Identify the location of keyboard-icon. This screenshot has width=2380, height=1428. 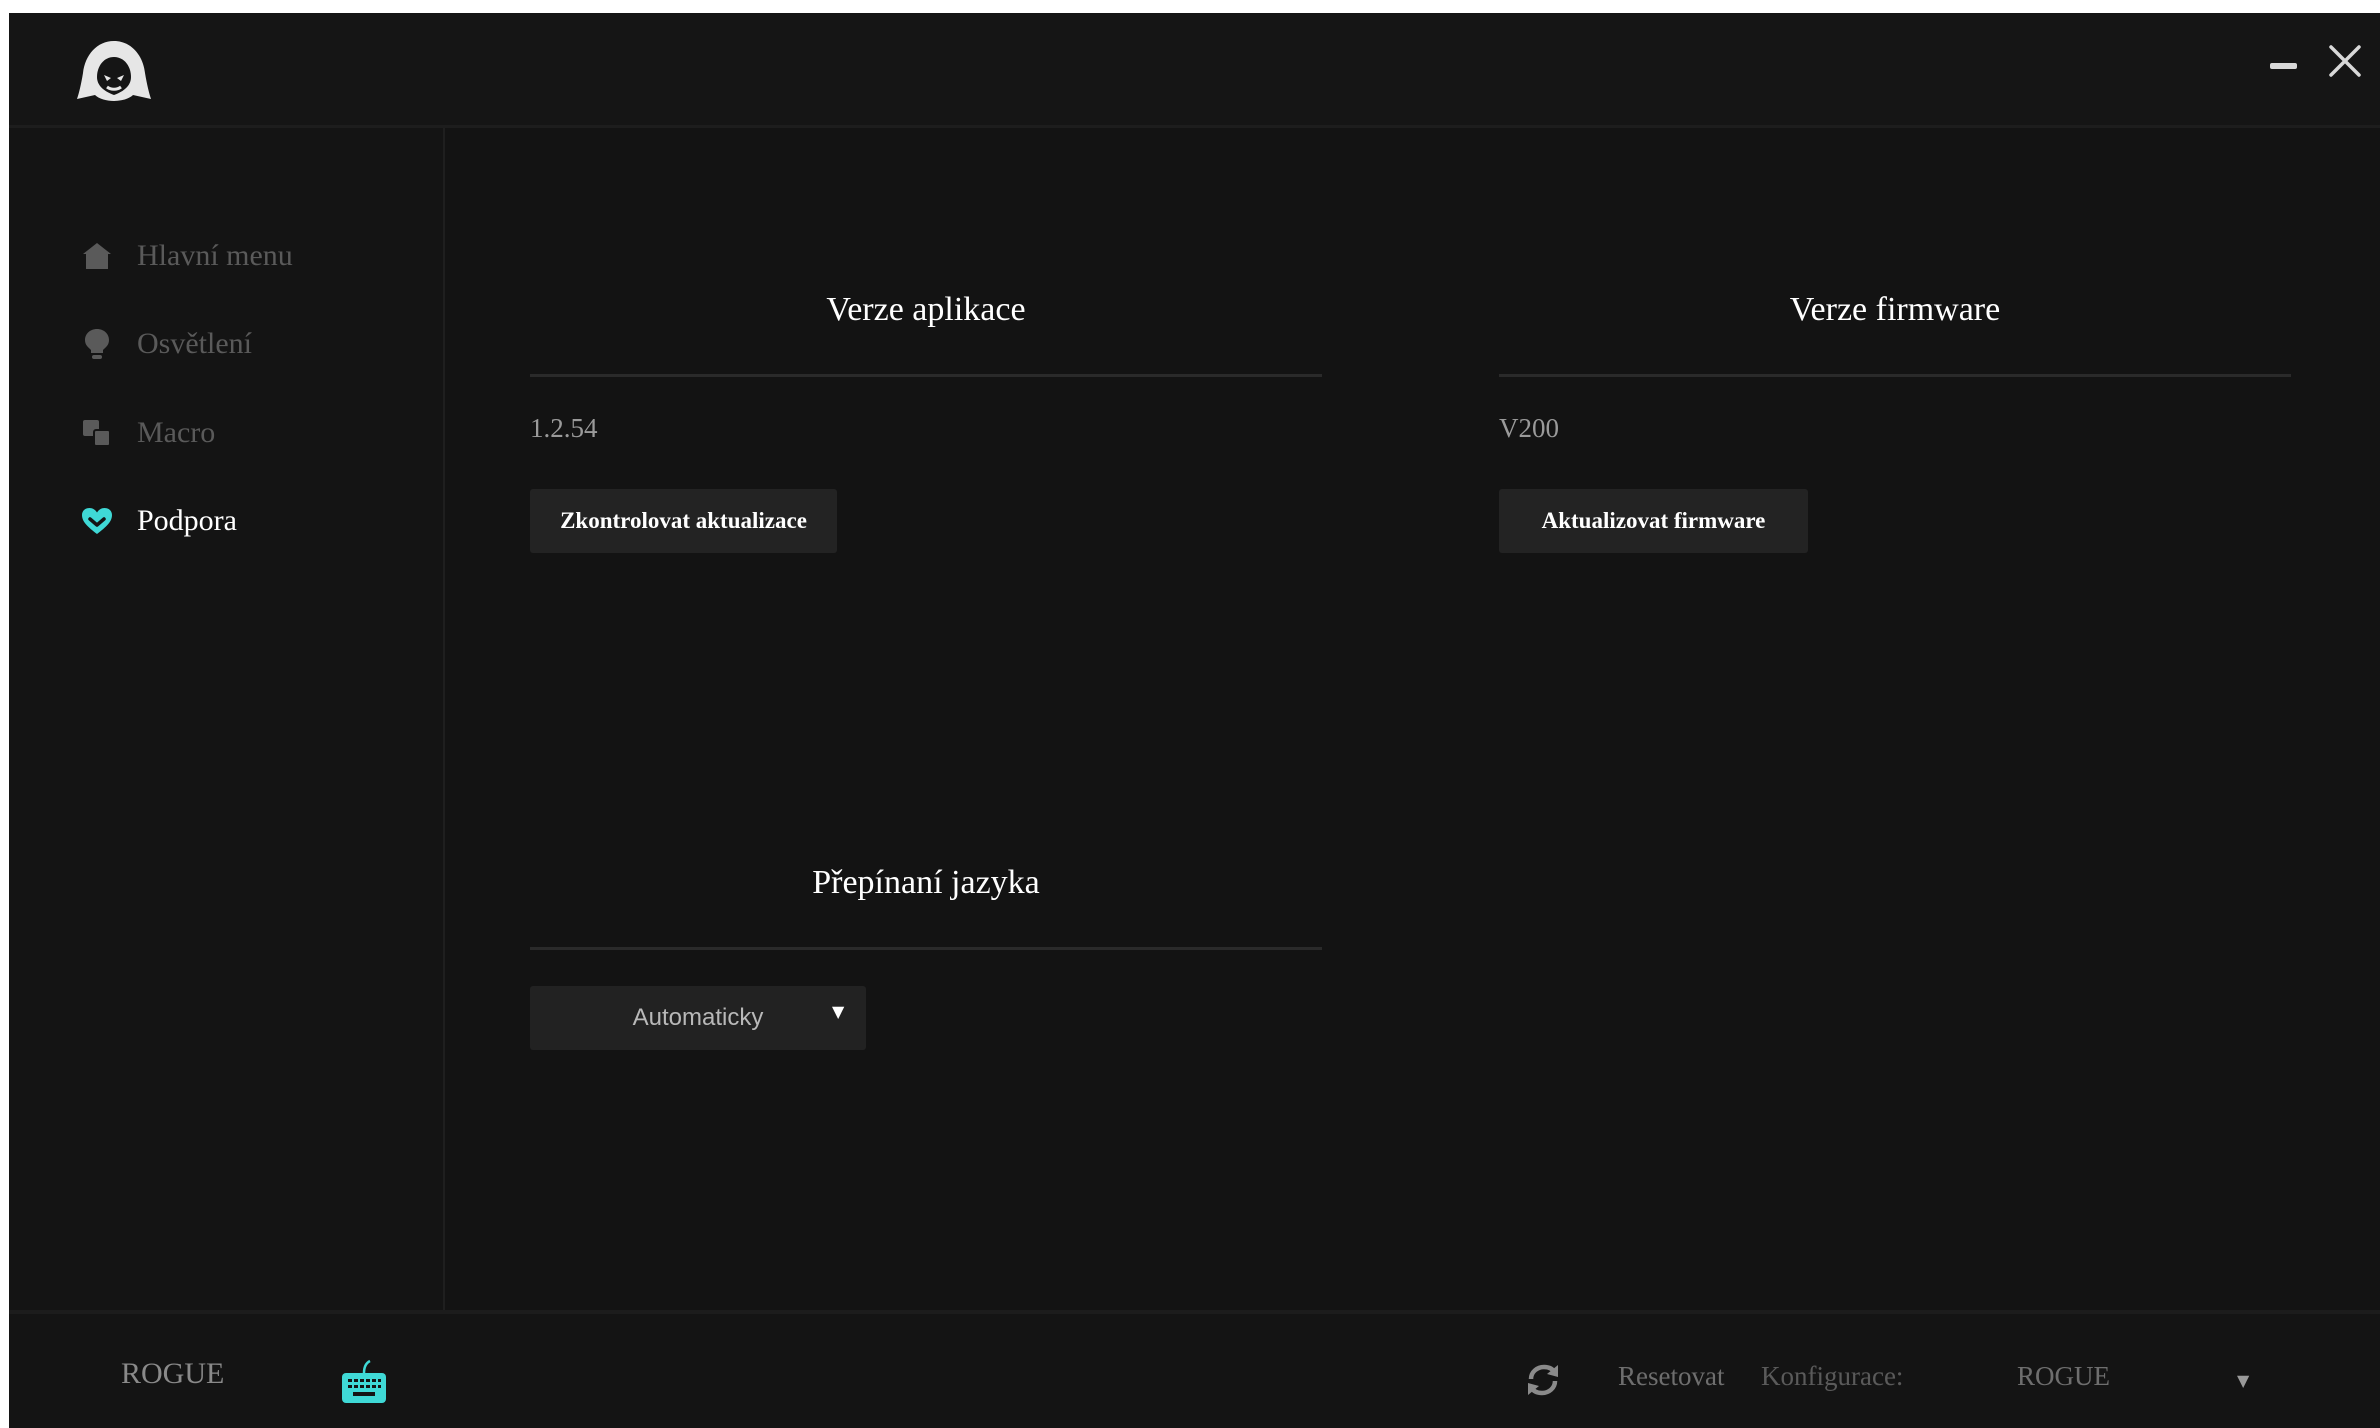
(364, 1382).